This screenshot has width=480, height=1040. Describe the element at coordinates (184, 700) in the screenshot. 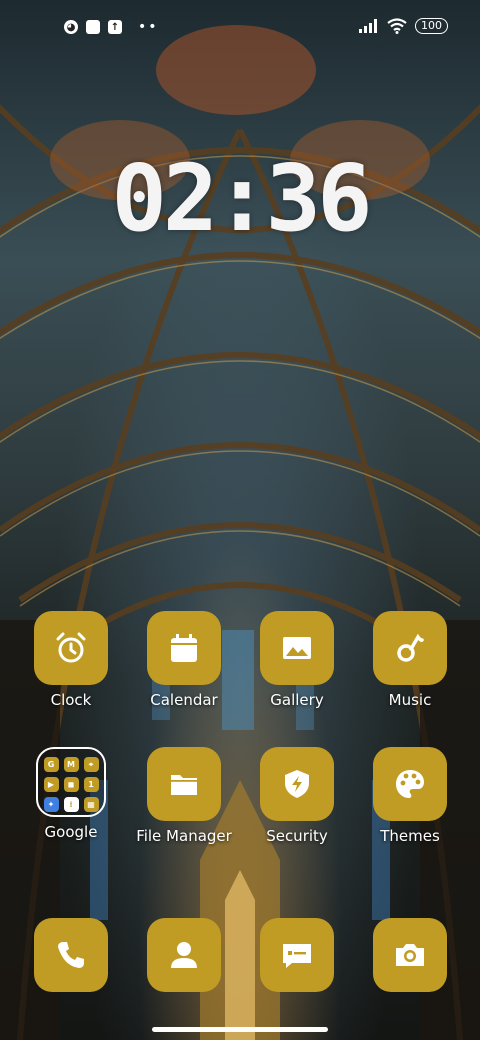

I see `app-label: Calendar` at that location.